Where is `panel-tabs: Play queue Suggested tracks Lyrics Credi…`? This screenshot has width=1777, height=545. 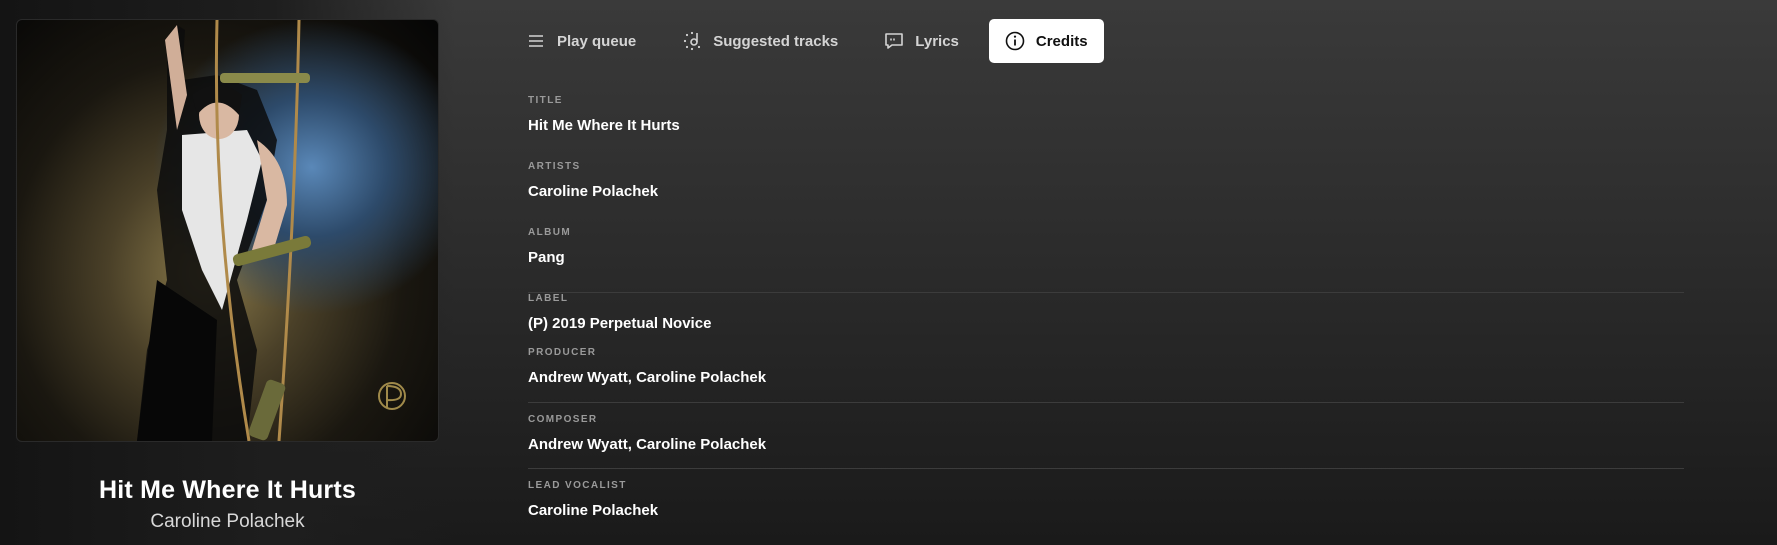 panel-tabs: Play queue Suggested tracks Lyrics Credi… is located at coordinates (814, 41).